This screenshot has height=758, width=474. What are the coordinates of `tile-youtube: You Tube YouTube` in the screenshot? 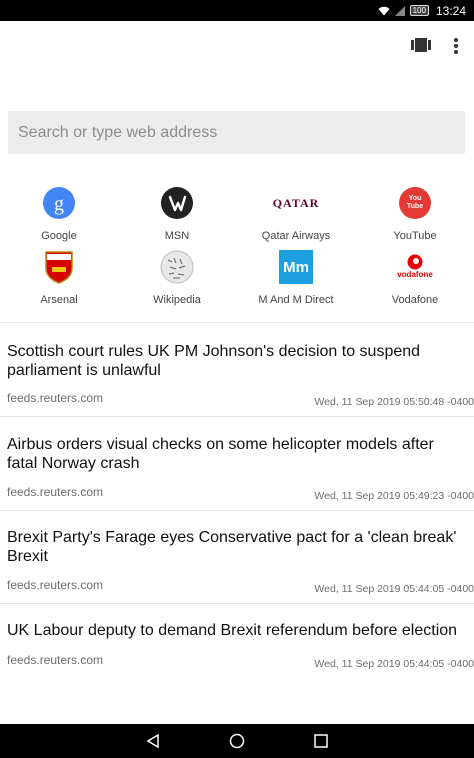 It's located at (415, 218).